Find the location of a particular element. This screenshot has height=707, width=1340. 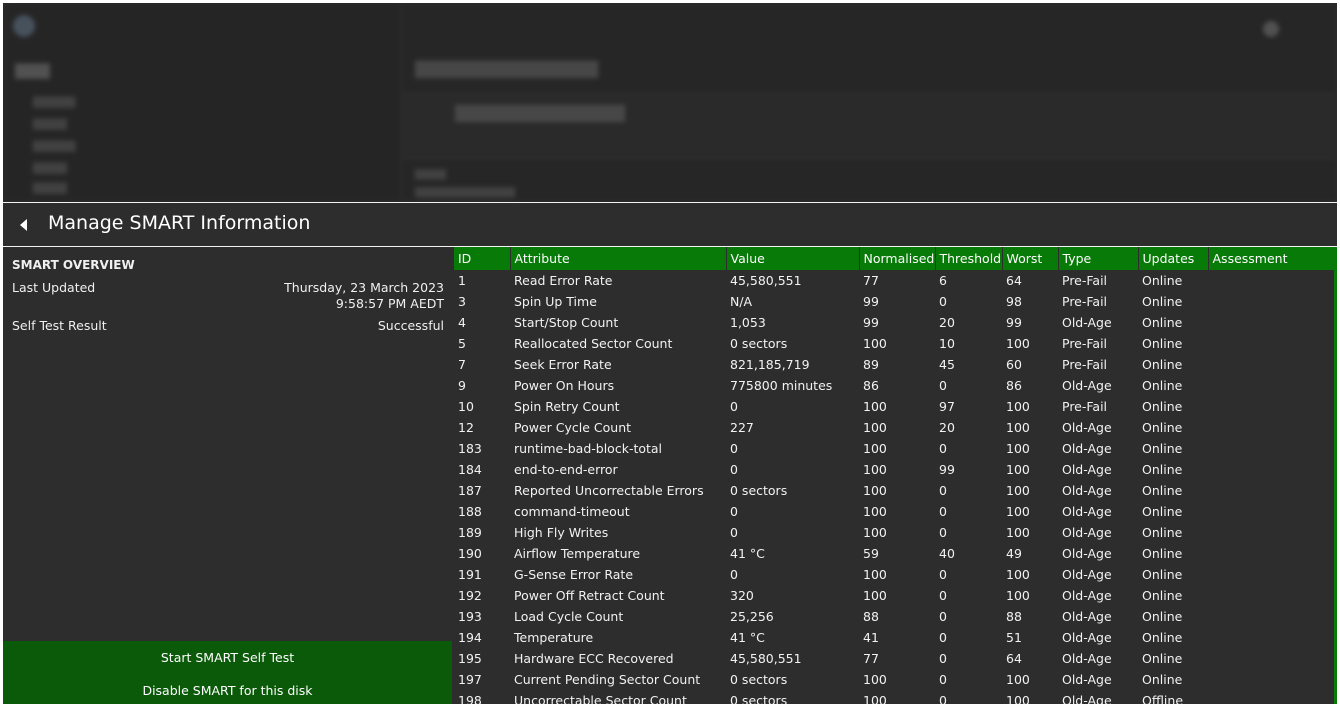

back-triangle-icon is located at coordinates (23, 225).